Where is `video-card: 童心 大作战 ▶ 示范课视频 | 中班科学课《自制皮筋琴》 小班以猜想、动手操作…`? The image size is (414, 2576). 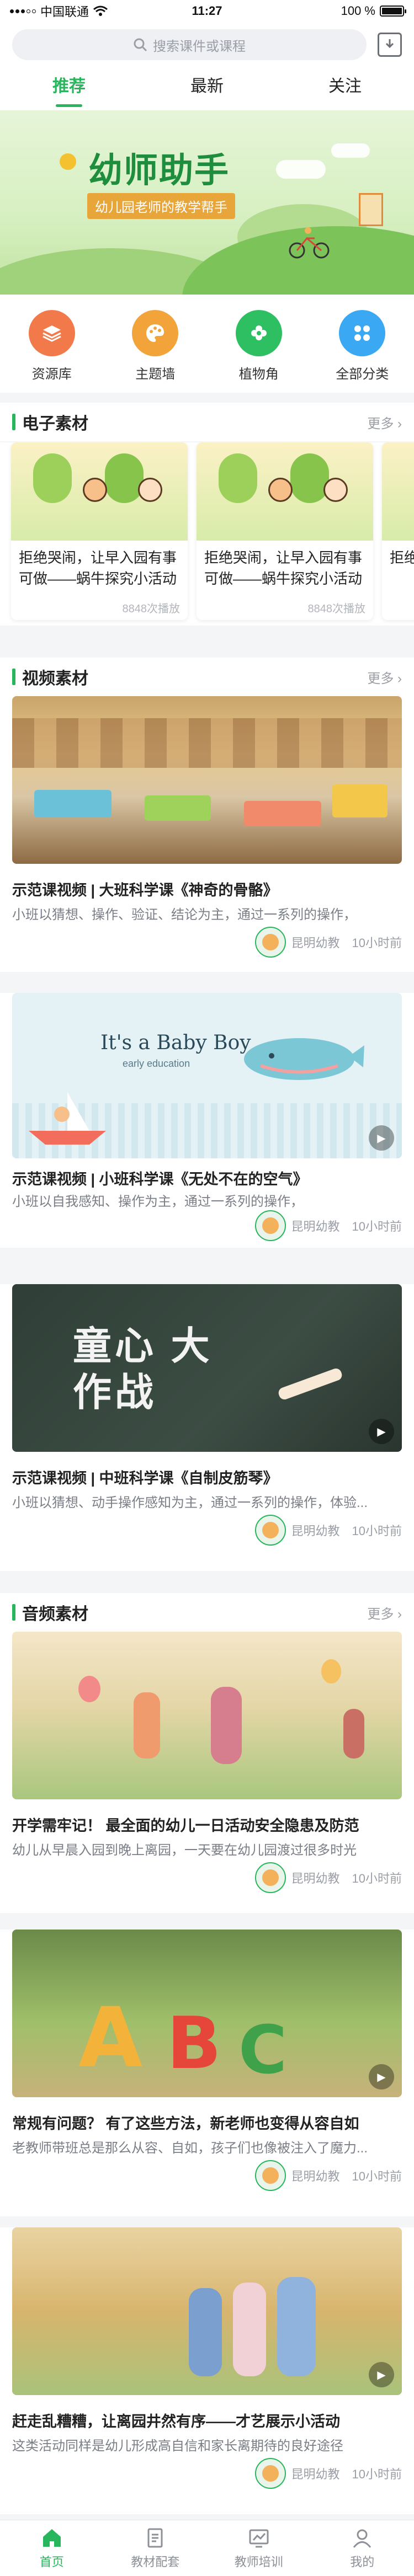 video-card: 童心 大作战 ▶ 示范课视频 | 中班科学课《自制皮筋琴》 小班以猜想、动手操作… is located at coordinates (207, 1427).